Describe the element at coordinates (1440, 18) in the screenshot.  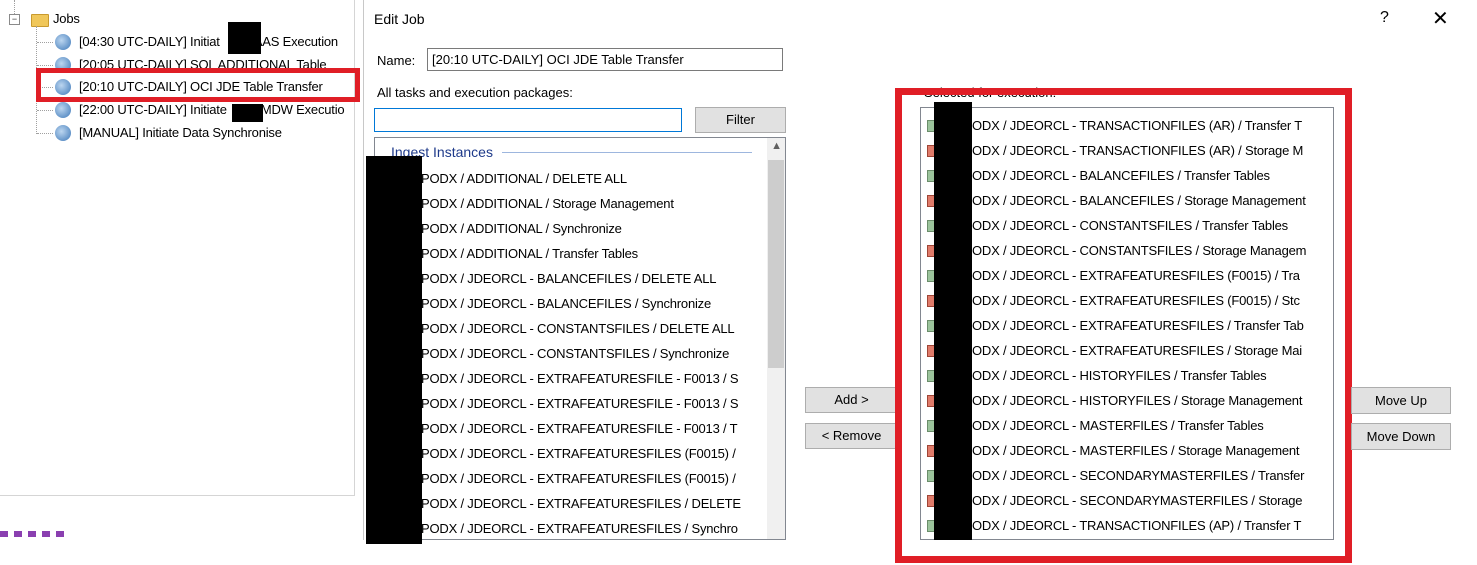
I see `close-icon: ✕` at that location.